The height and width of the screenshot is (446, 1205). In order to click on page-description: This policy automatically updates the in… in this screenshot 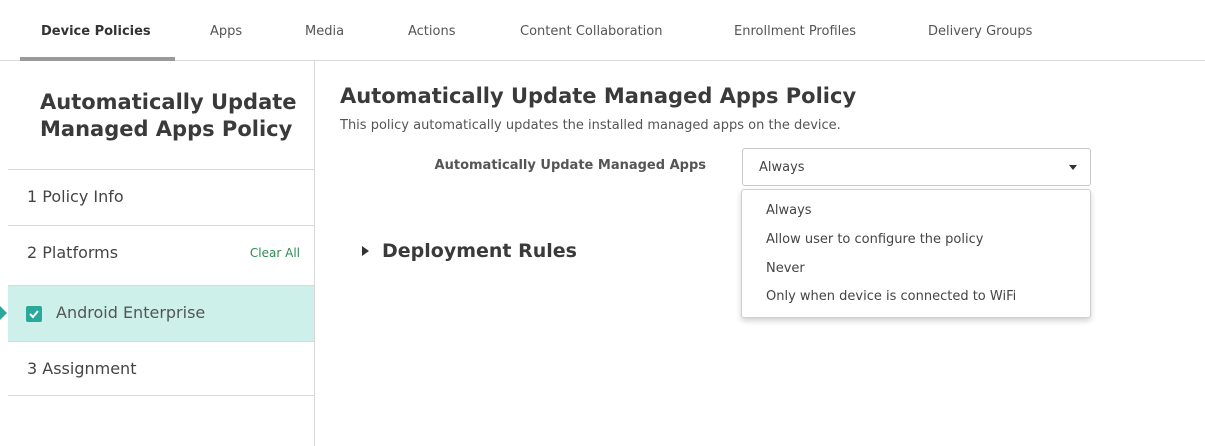, I will do `click(590, 125)`.